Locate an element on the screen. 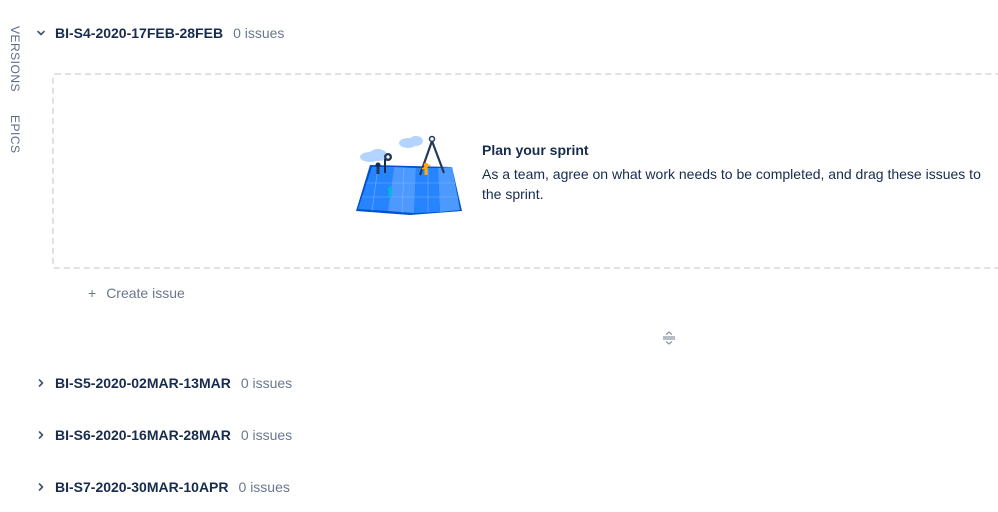 This screenshot has height=512, width=998. plus-icon: + is located at coordinates (92, 293).